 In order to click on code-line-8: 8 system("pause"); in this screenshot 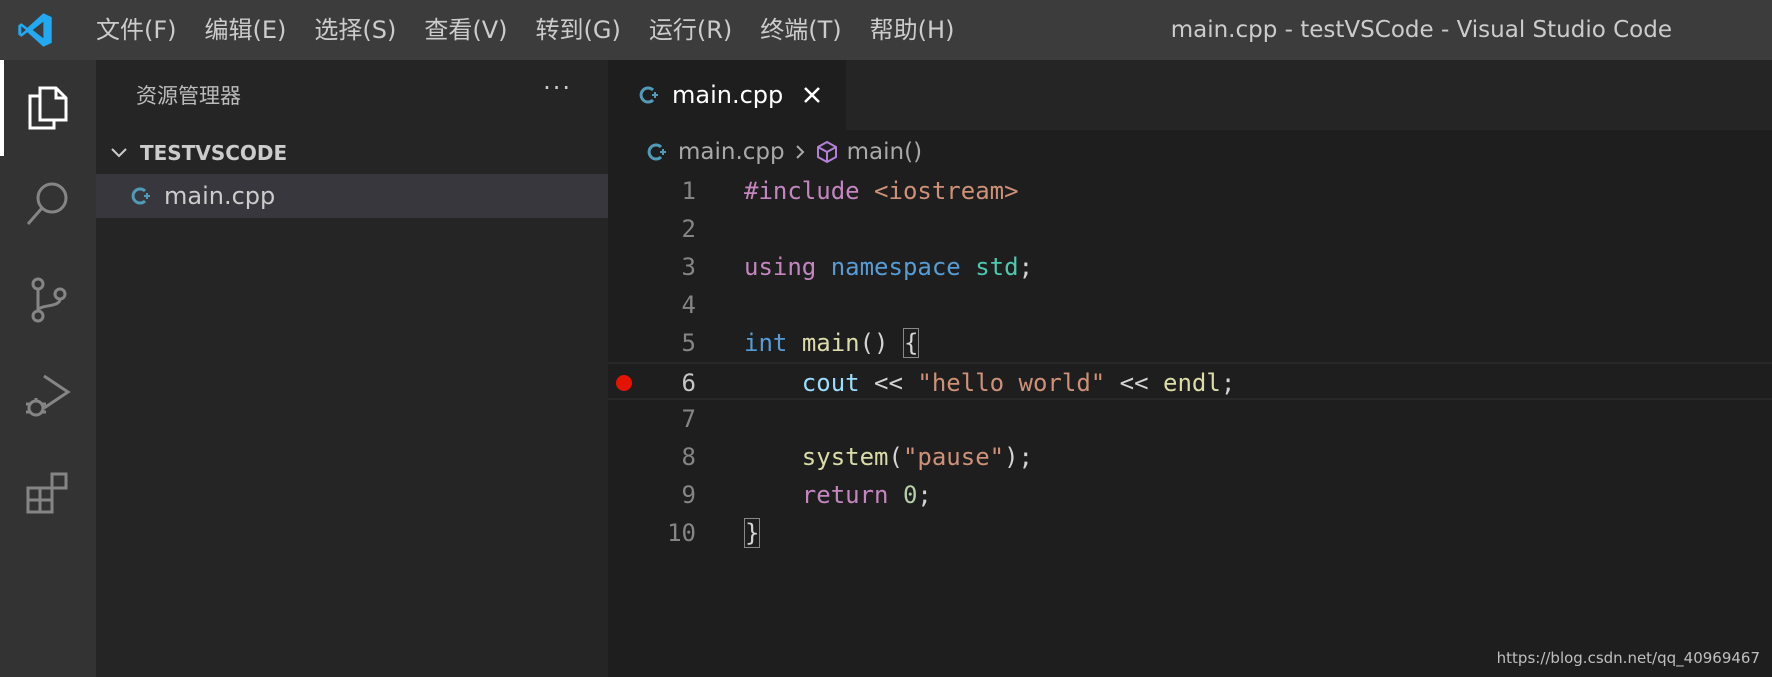, I will do `click(1190, 457)`.